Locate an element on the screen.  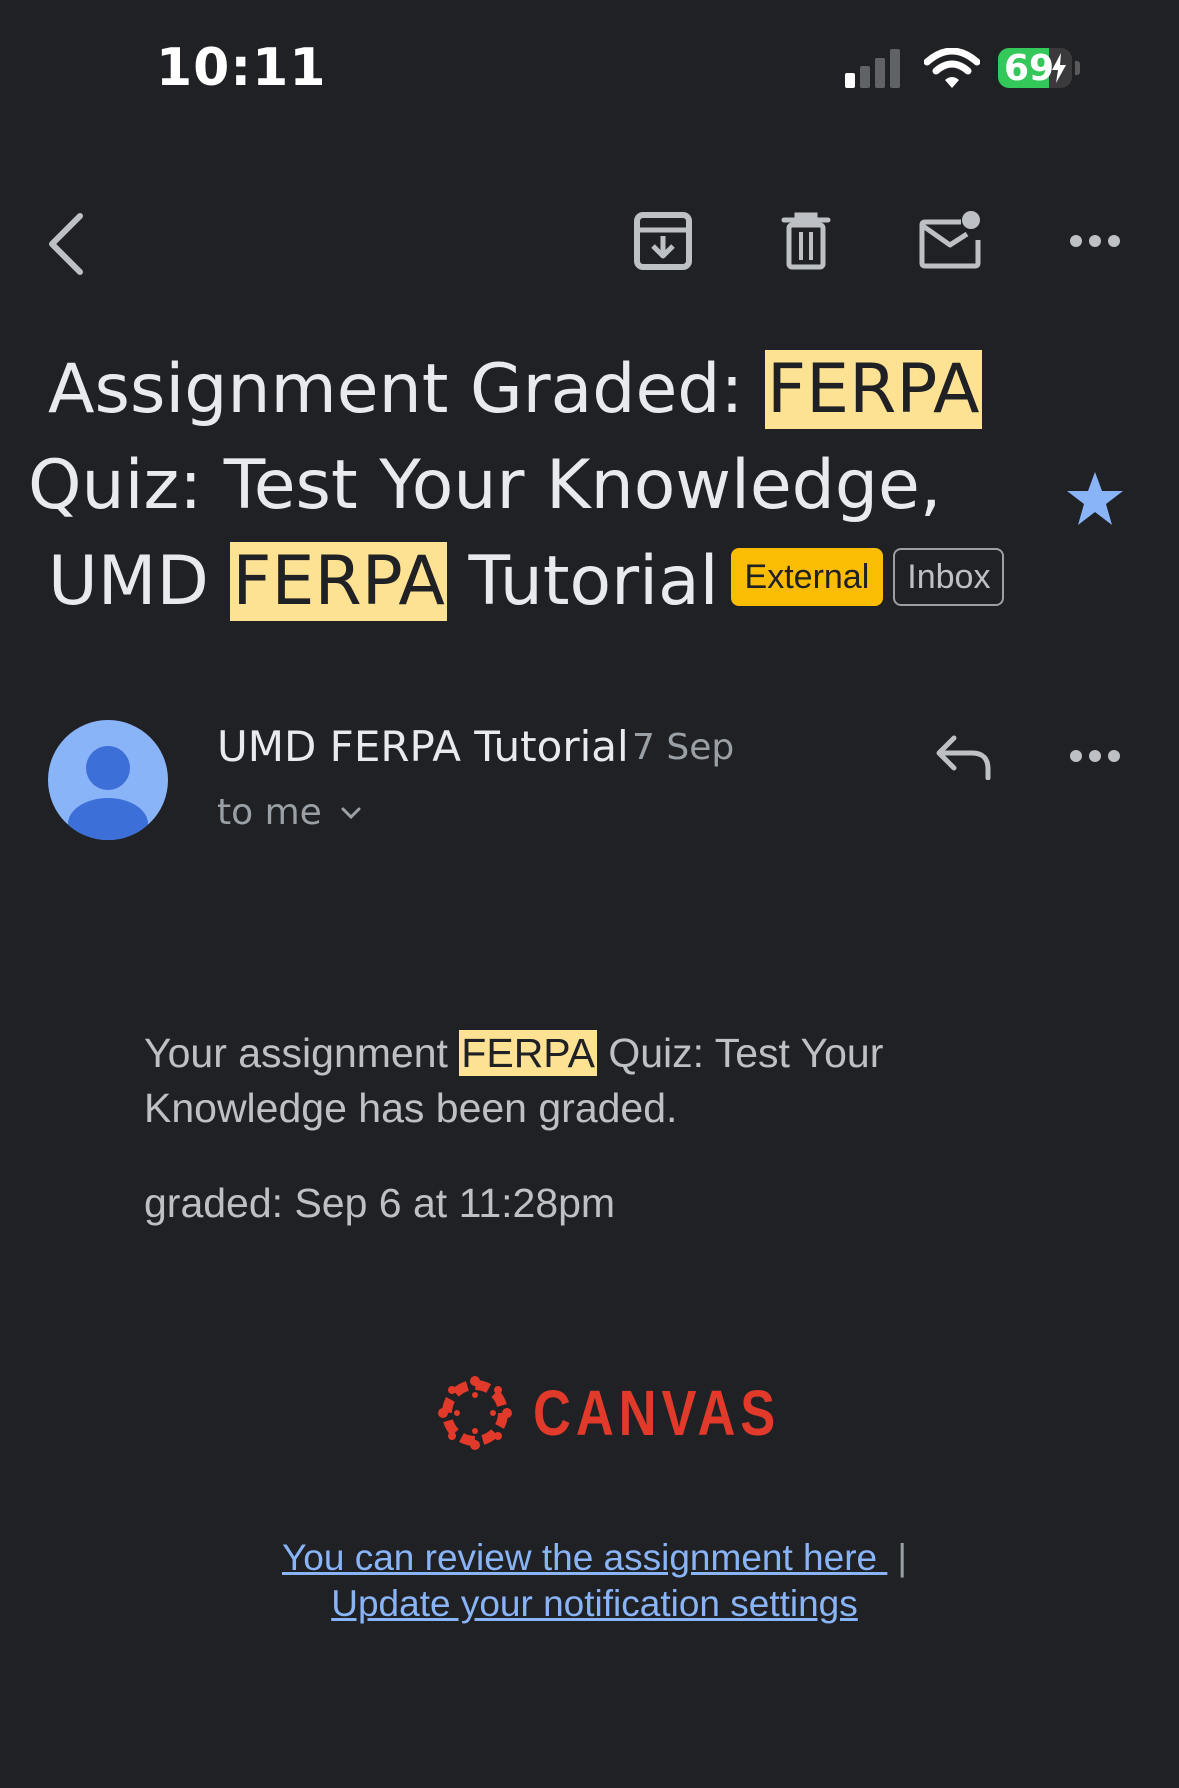
chevron-down-icon is located at coordinates (351, 813).